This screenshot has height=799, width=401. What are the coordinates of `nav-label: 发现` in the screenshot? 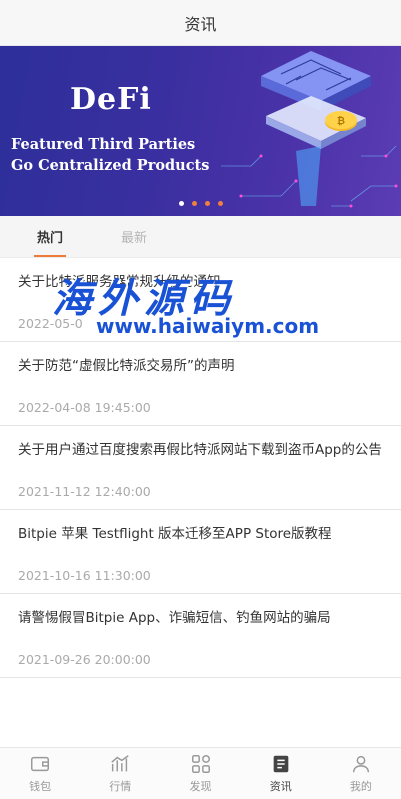 It's located at (200, 786).